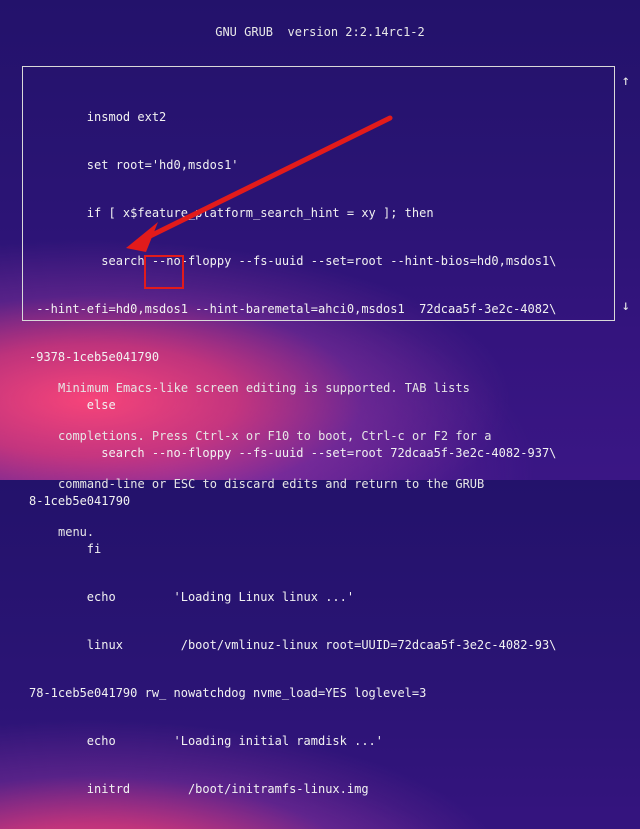 This screenshot has height=829, width=640. I want to click on editor-line: set root='hd0,msdos1', so click(319, 165).